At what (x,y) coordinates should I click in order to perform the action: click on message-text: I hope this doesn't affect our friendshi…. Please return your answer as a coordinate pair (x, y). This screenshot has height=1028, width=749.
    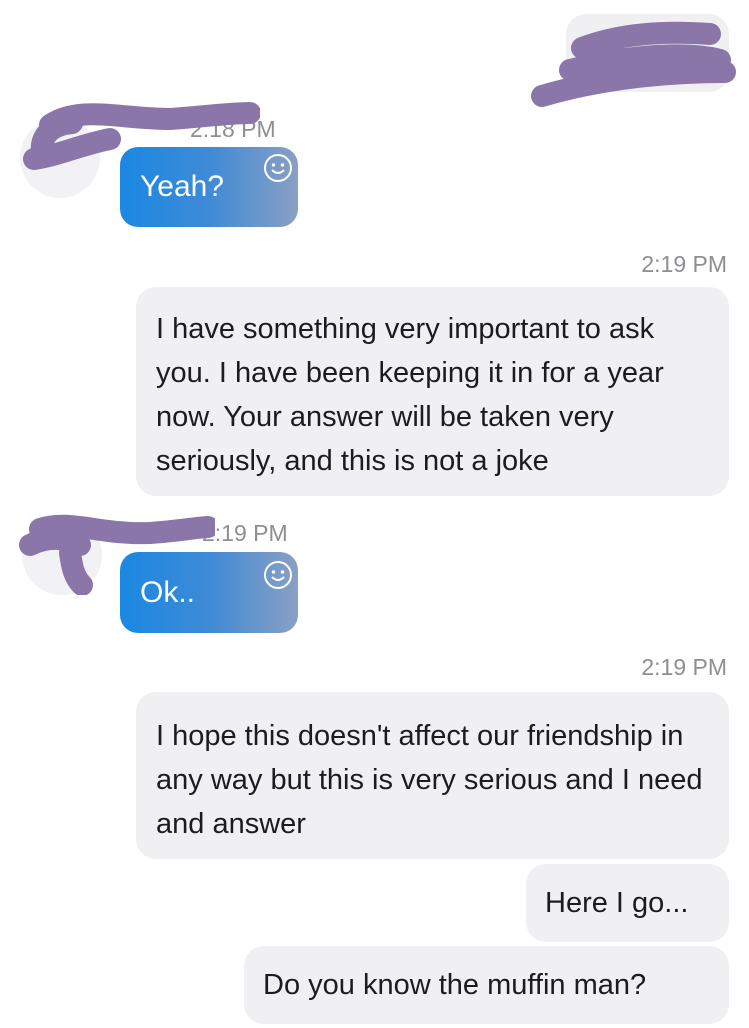
    Looking at the image, I should click on (429, 780).